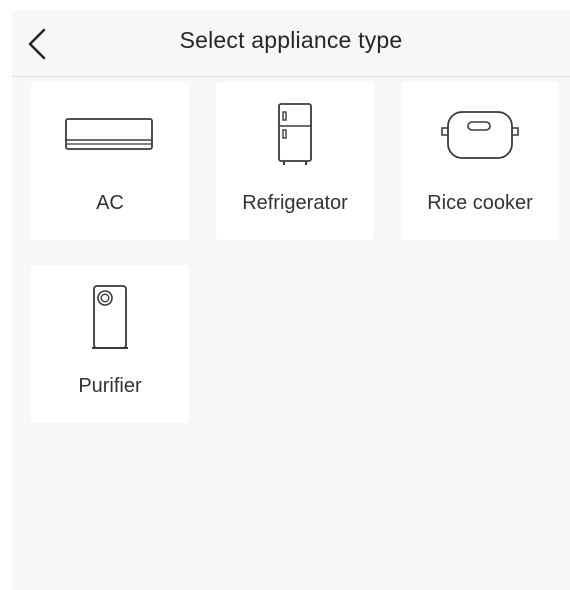 This screenshot has width=570, height=590. I want to click on appliance-label: Purifier, so click(110, 386).